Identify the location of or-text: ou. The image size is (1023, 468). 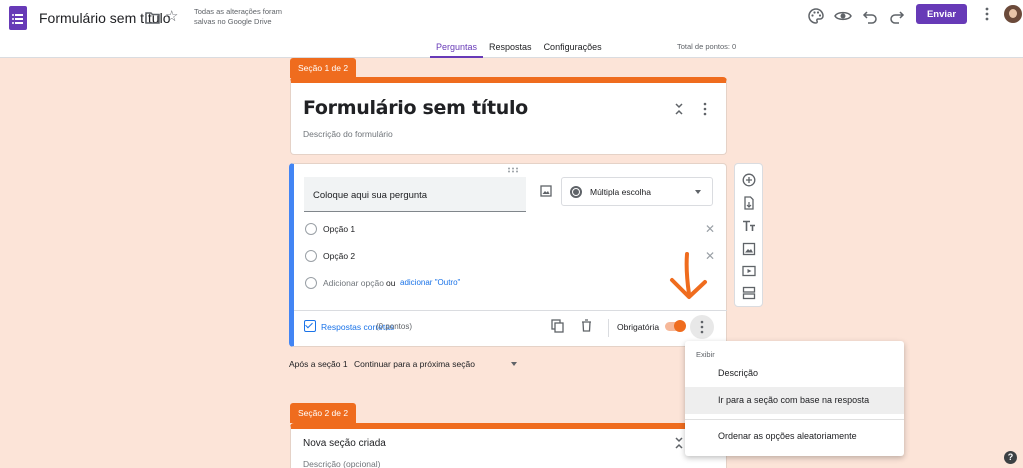
(391, 283).